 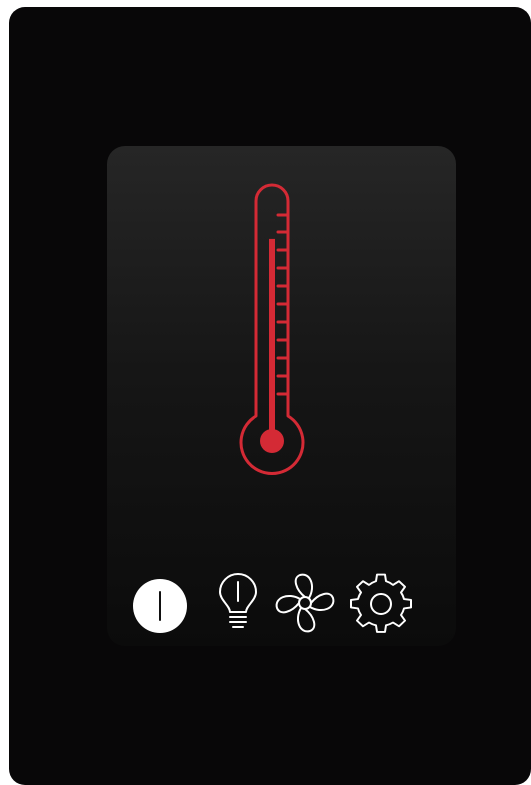 I want to click on light-button, so click(x=239, y=603).